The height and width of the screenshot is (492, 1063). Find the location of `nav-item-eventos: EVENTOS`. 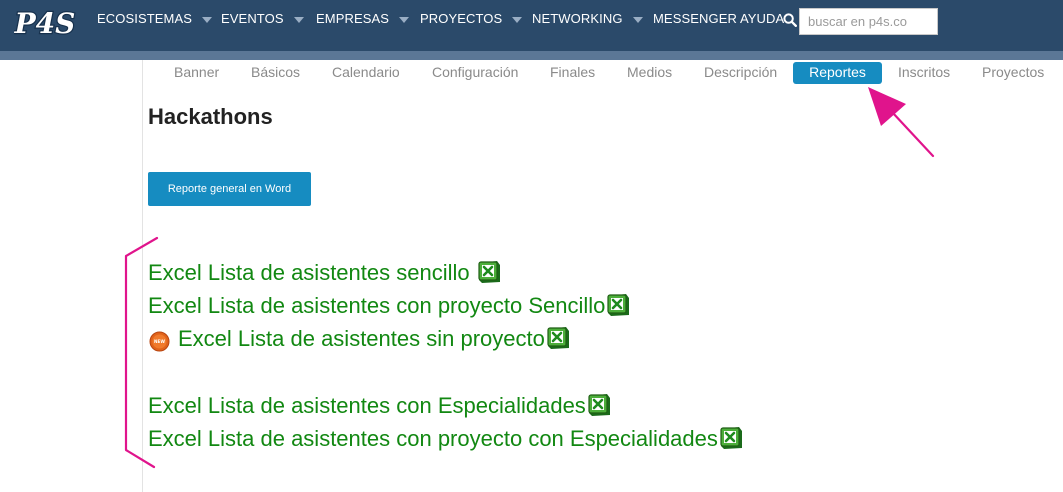

nav-item-eventos: EVENTOS is located at coordinates (262, 20).